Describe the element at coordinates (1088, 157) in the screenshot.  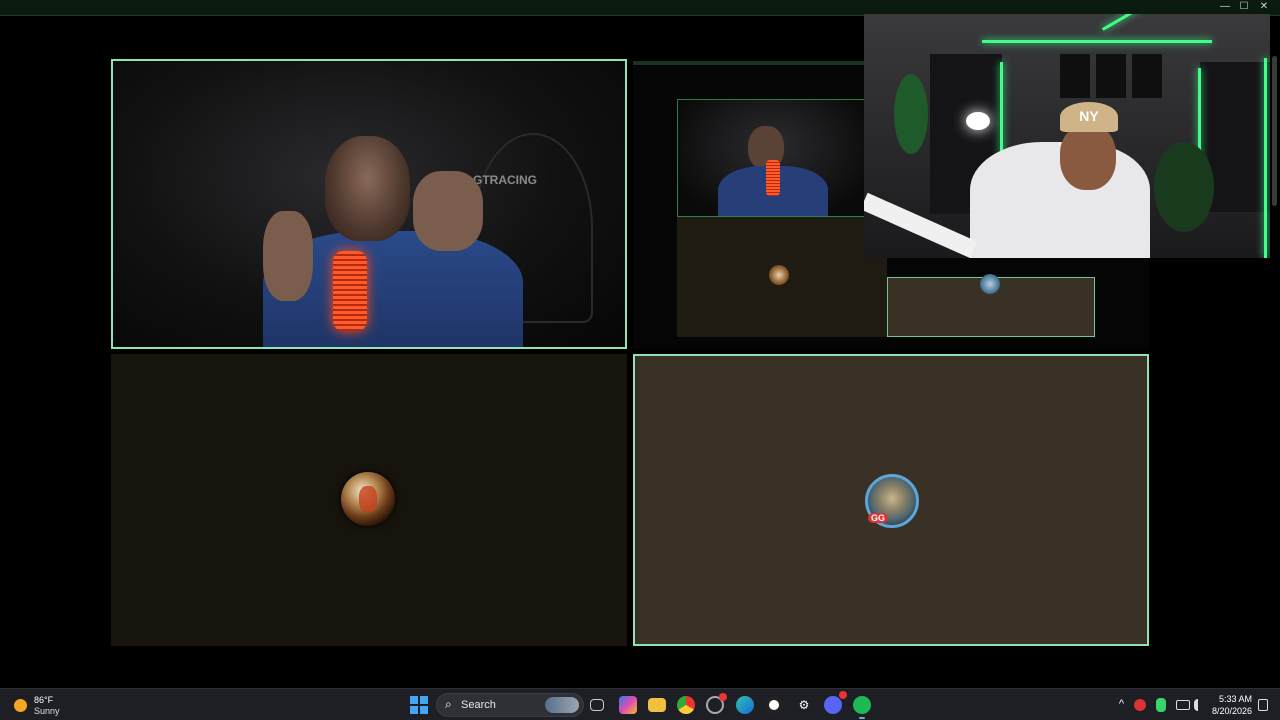
I see `streamer-head` at that location.